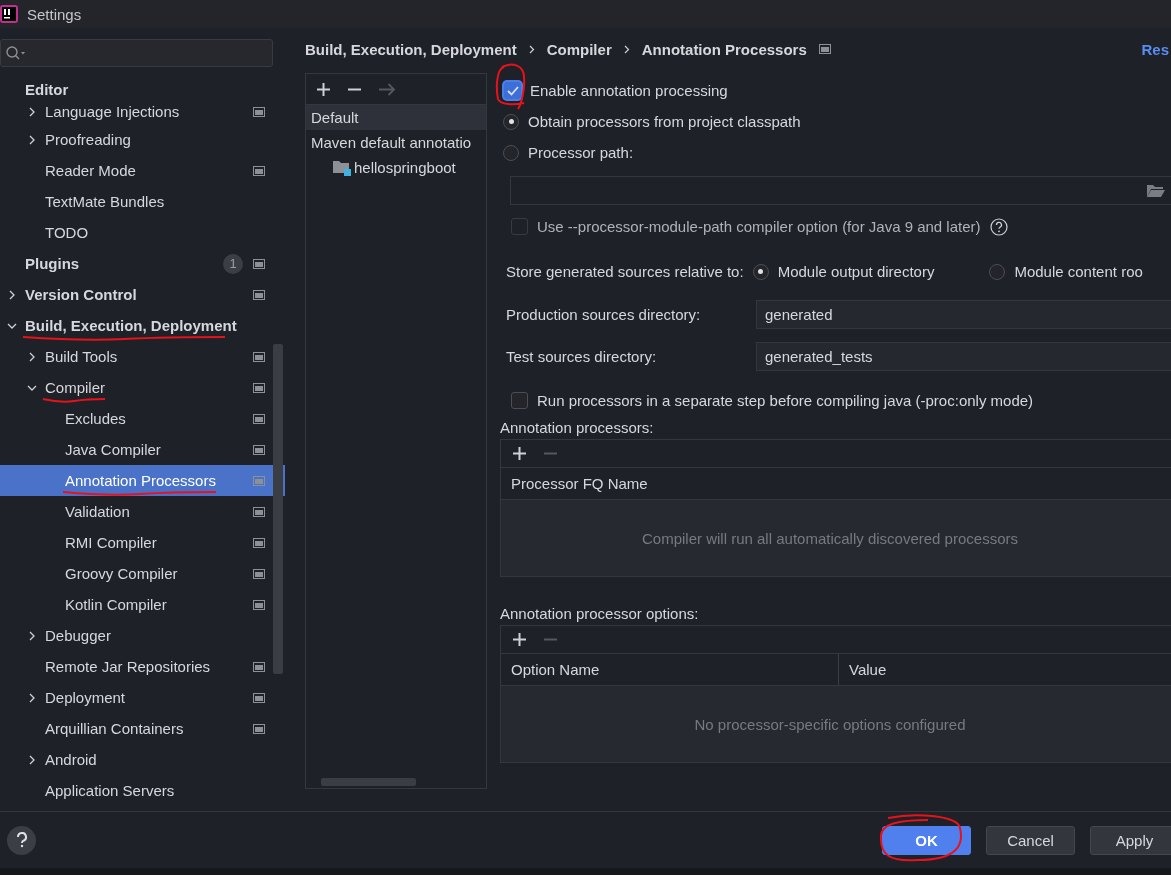 The height and width of the screenshot is (875, 1171). Describe the element at coordinates (142, 790) in the screenshot. I see `tree-item: Application Servers` at that location.